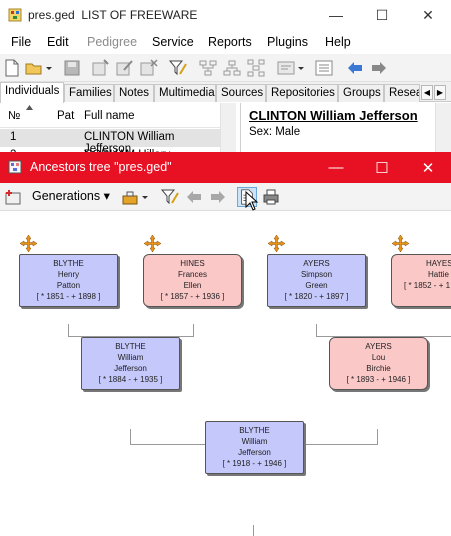 The image size is (451, 536). Describe the element at coordinates (106, 196) in the screenshot. I see `chevron-down-icon: ▾` at that location.